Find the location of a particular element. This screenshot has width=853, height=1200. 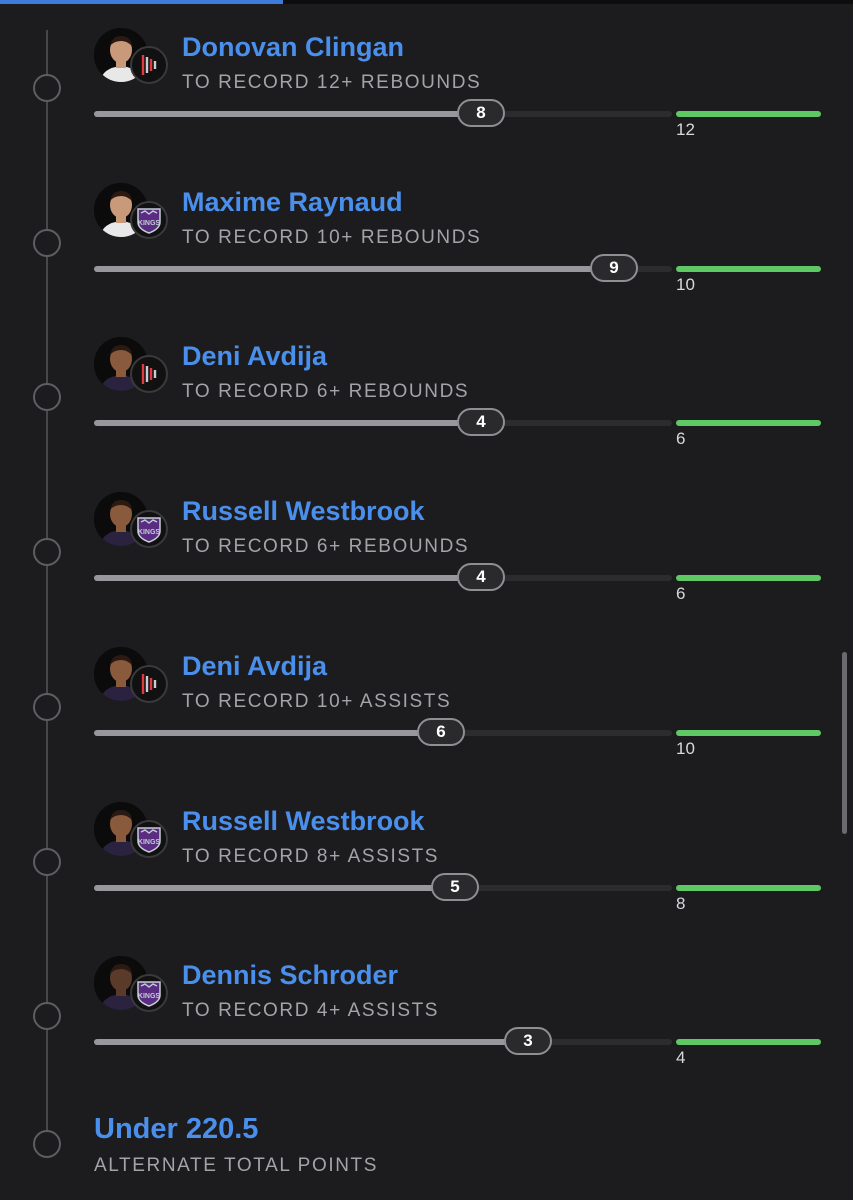

target-value: 4 is located at coordinates (681, 1057).